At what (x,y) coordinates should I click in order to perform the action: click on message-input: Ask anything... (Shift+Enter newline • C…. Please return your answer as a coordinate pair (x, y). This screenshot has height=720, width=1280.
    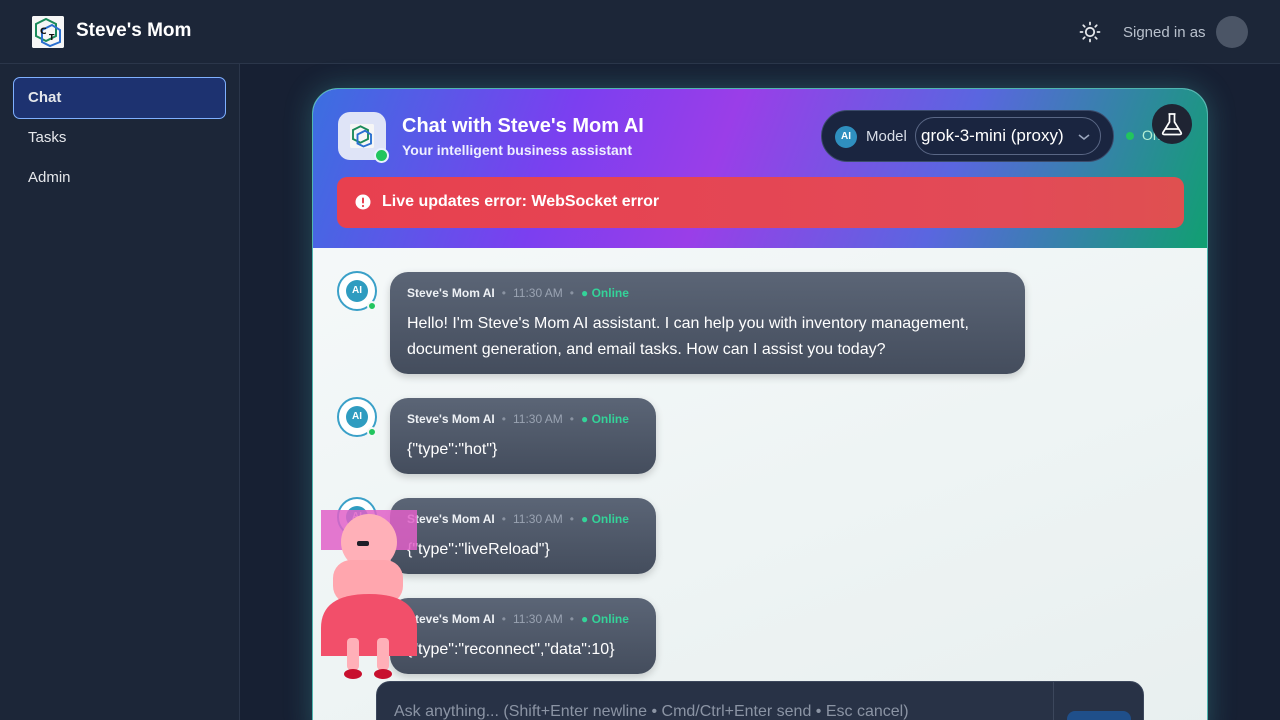
    Looking at the image, I should click on (715, 701).